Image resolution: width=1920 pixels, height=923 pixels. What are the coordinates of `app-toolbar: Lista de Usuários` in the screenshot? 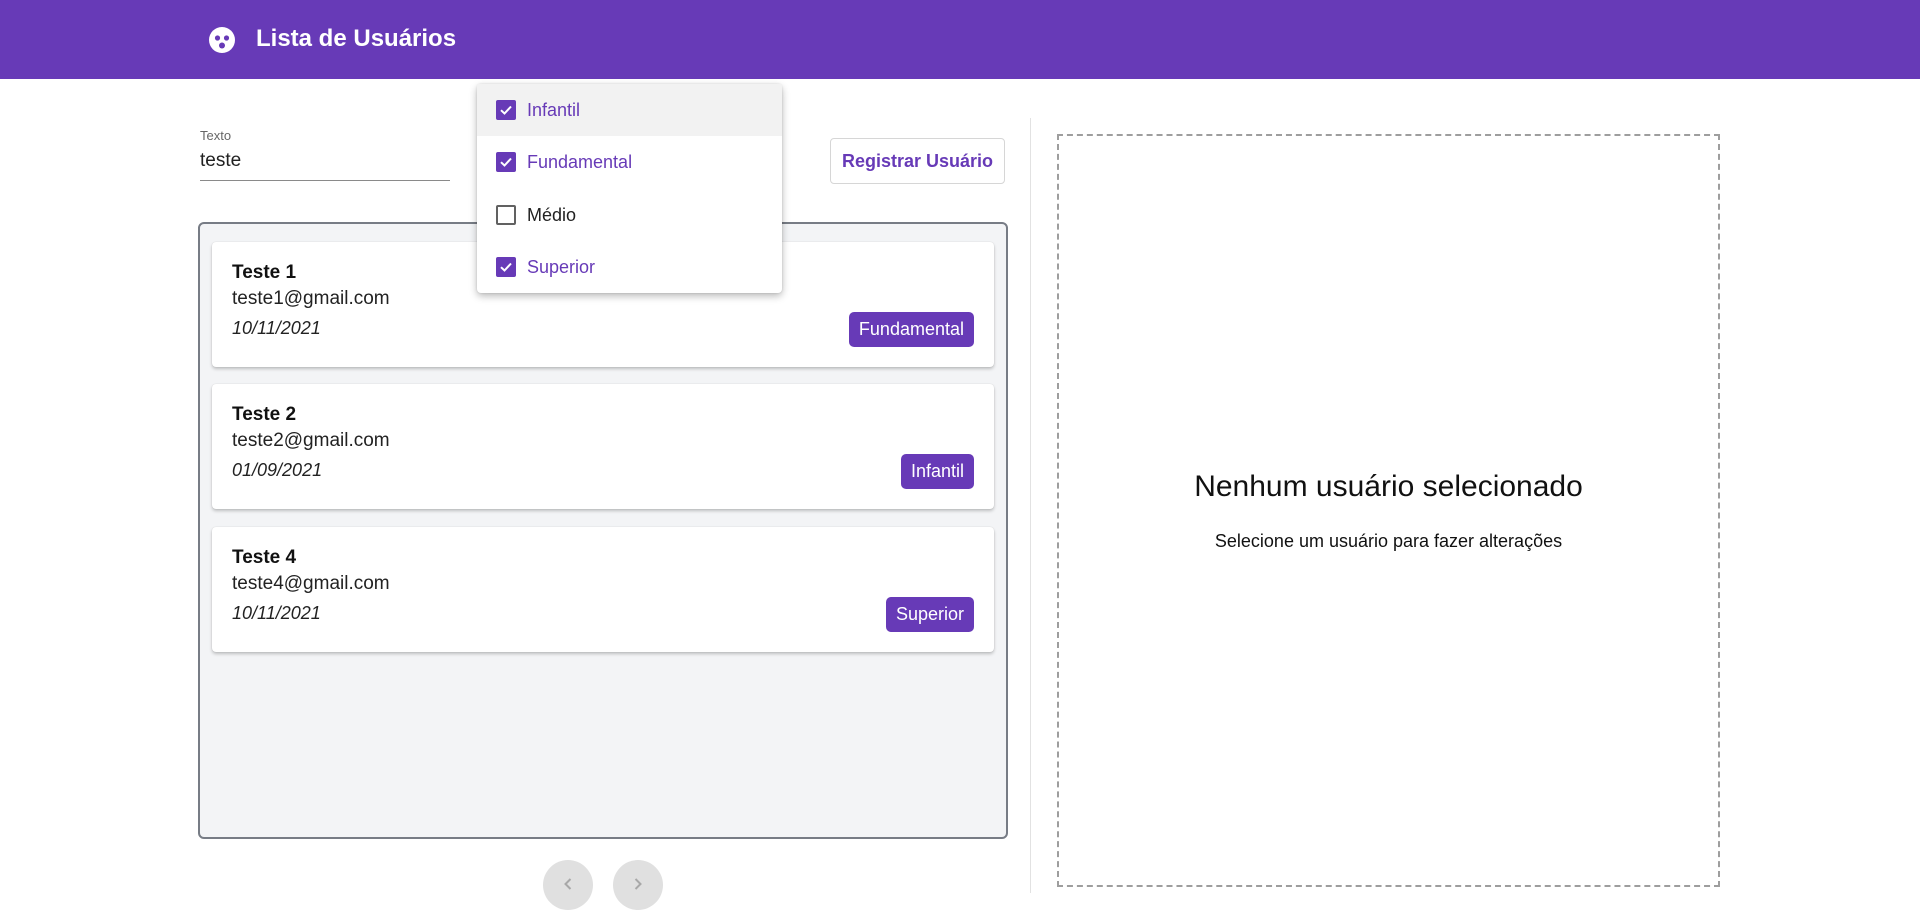 It's located at (960, 39).